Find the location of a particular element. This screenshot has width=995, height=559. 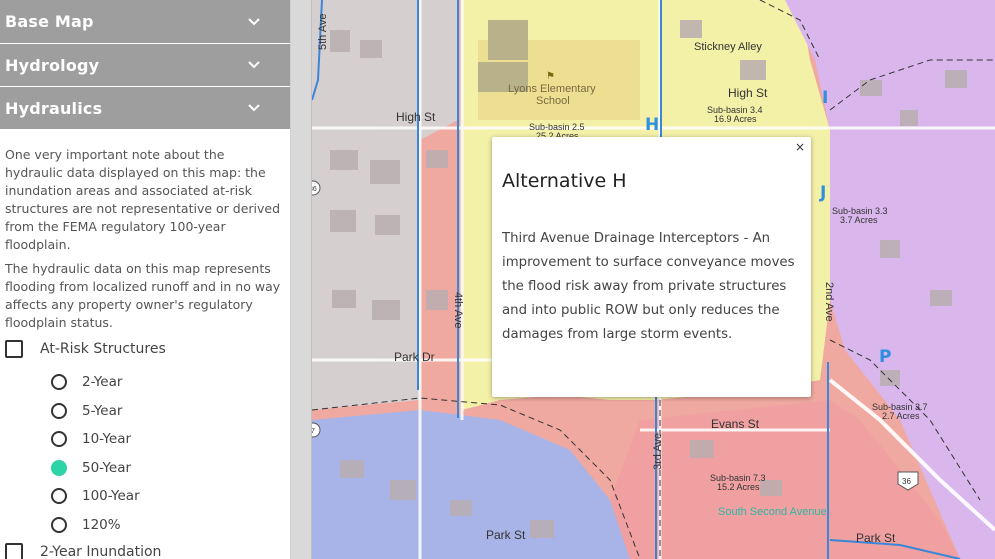

radio-option-100-year: 100-Year is located at coordinates (95, 496).